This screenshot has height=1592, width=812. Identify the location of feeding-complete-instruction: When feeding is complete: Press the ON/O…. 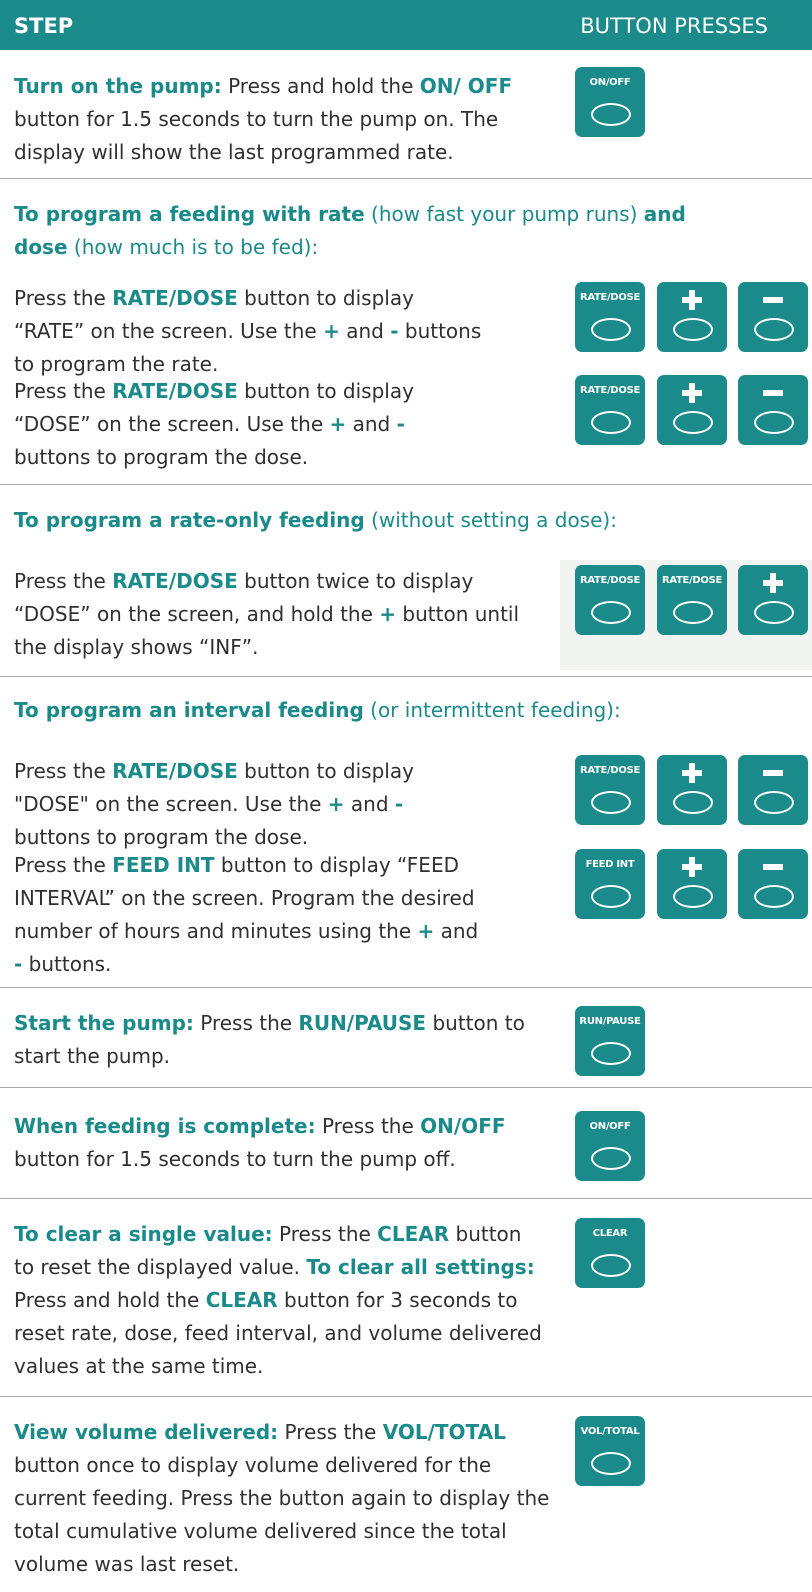
(260, 1142).